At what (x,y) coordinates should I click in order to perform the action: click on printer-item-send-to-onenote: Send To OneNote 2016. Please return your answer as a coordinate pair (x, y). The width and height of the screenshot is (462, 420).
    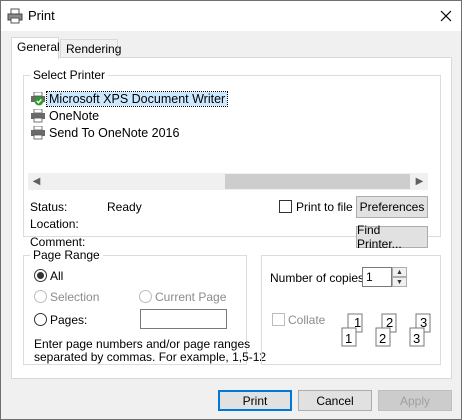
    Looking at the image, I should click on (230, 132).